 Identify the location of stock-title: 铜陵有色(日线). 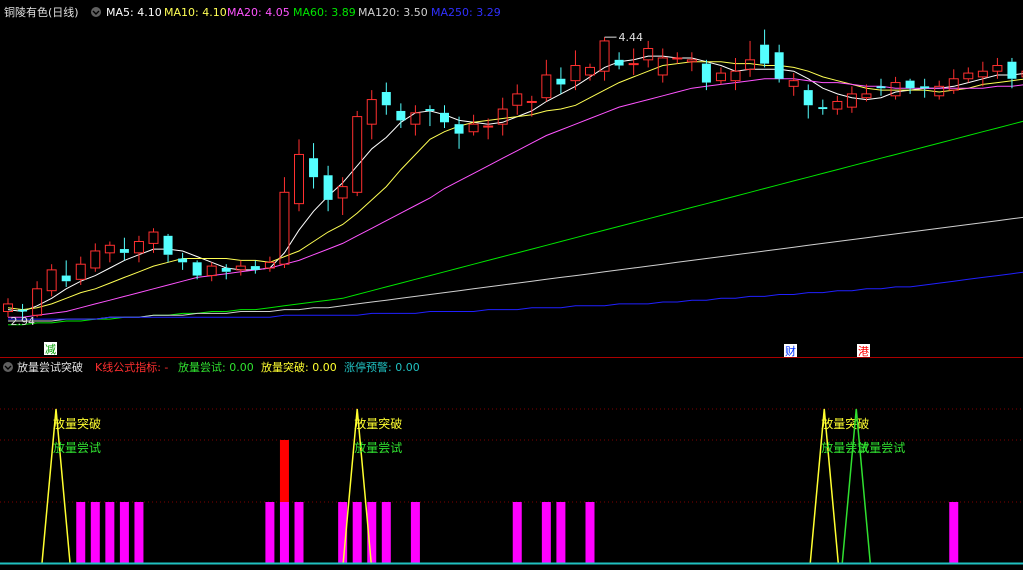
(41, 12).